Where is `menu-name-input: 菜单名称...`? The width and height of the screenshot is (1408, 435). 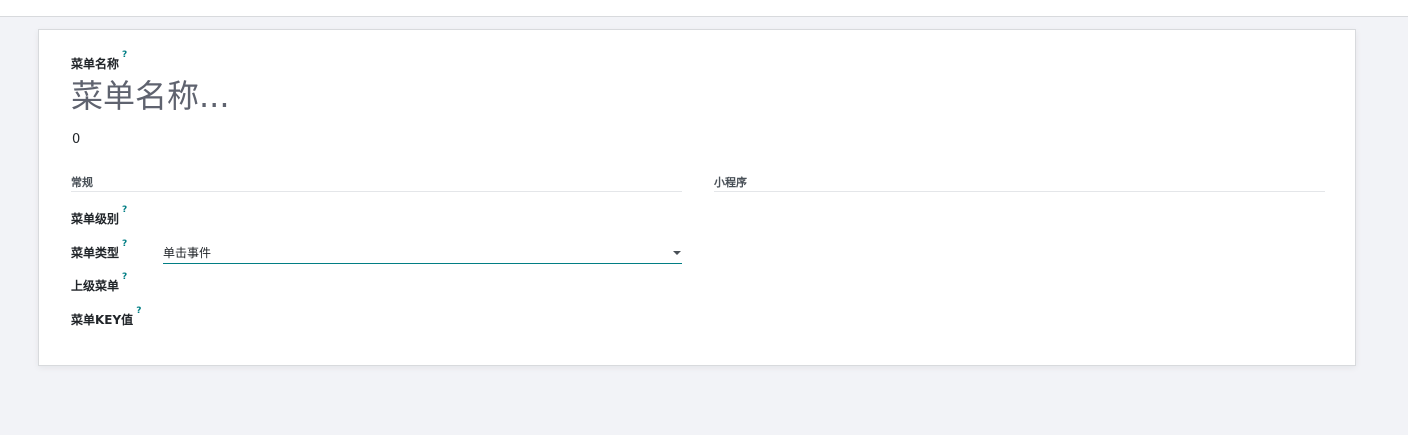
menu-name-input: 菜单名称... is located at coordinates (371, 96).